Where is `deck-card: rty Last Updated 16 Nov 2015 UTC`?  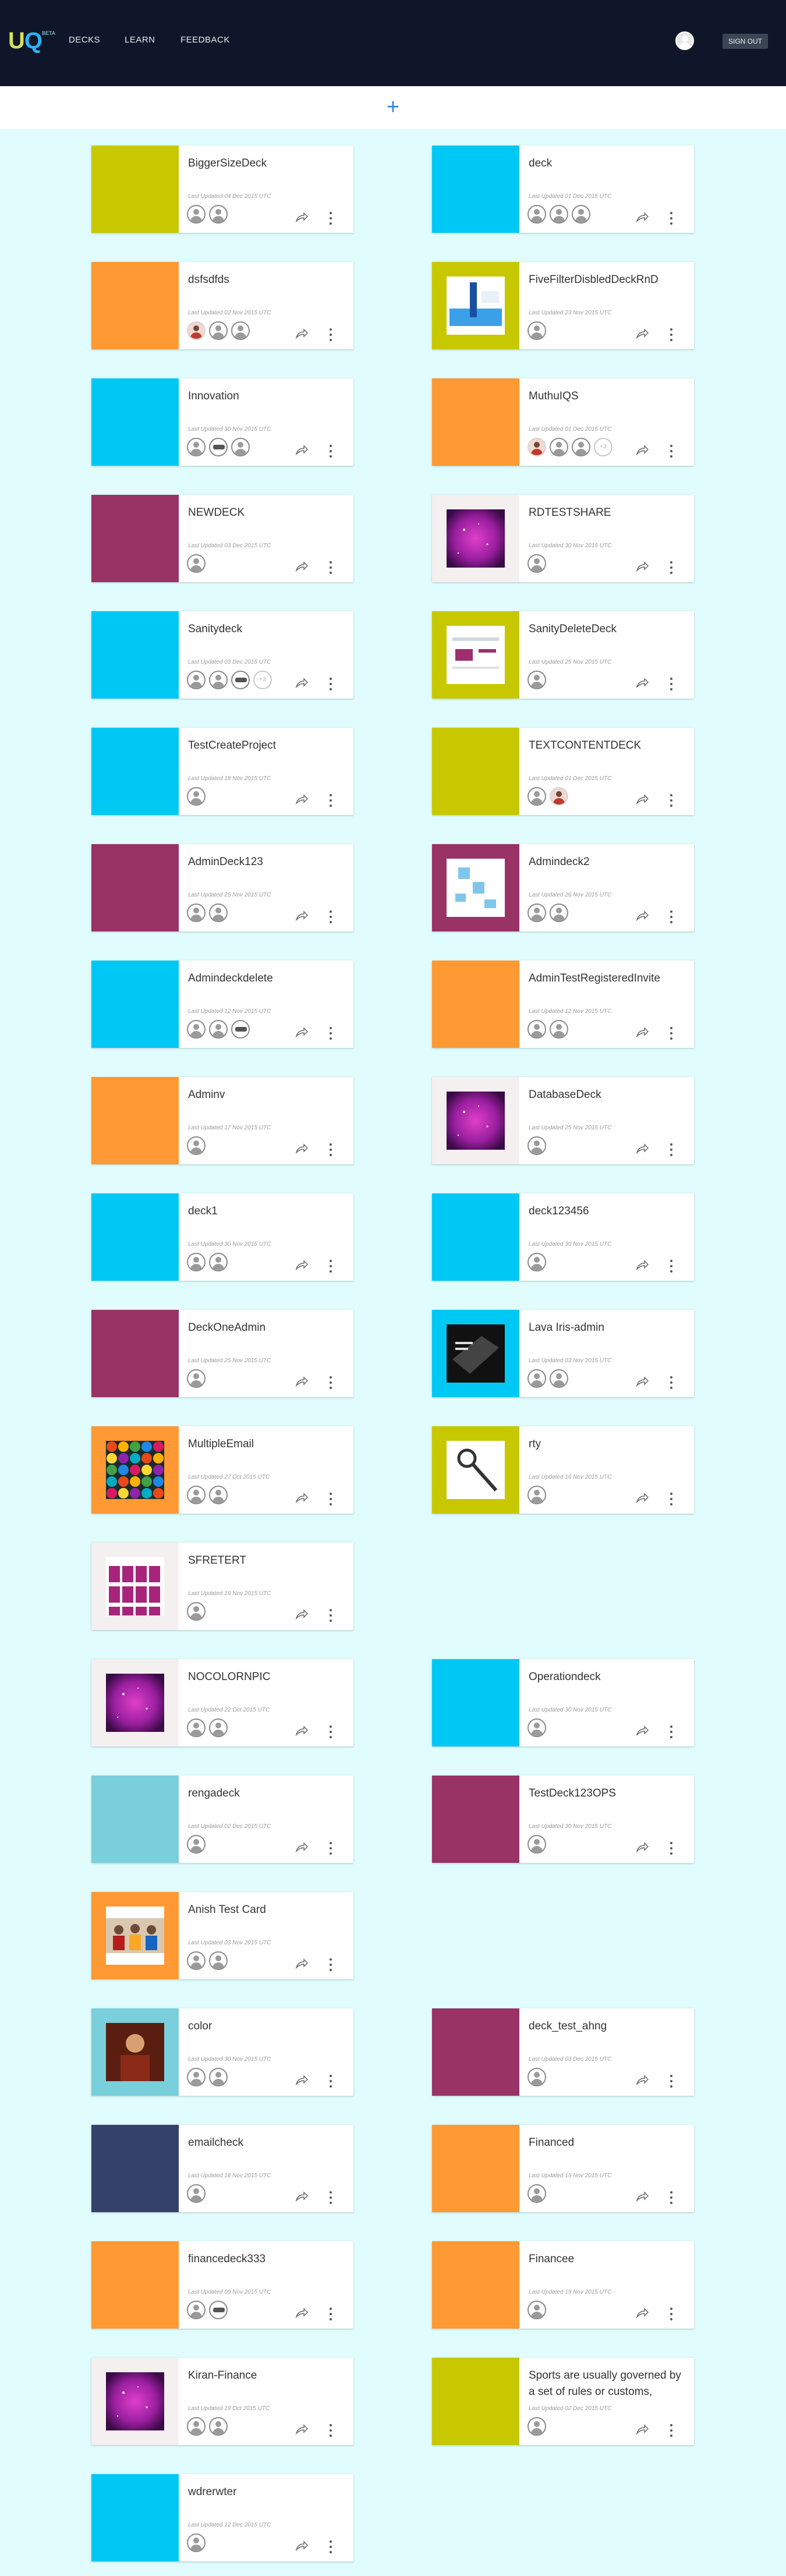 deck-card: rty Last Updated 16 Nov 2015 UTC is located at coordinates (563, 1470).